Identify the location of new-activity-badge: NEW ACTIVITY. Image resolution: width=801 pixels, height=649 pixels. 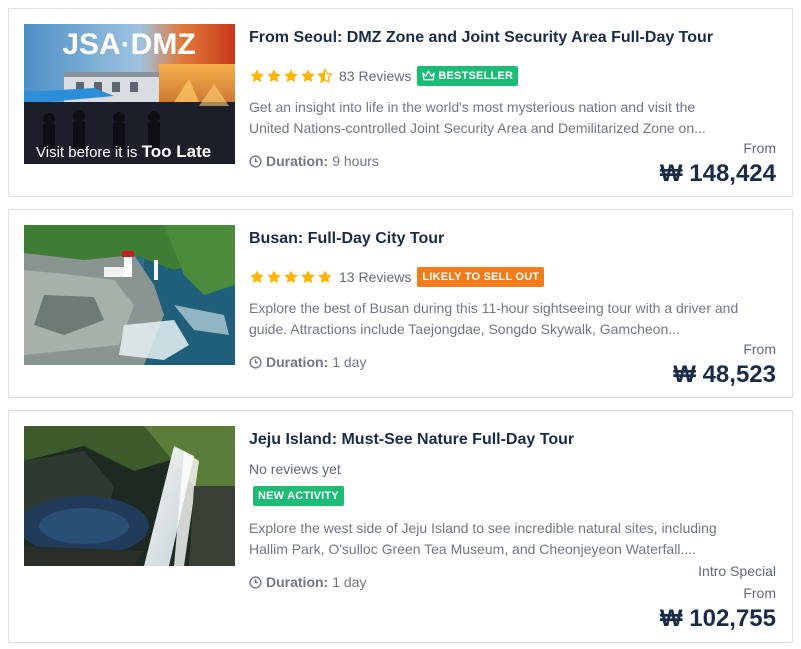
(298, 496).